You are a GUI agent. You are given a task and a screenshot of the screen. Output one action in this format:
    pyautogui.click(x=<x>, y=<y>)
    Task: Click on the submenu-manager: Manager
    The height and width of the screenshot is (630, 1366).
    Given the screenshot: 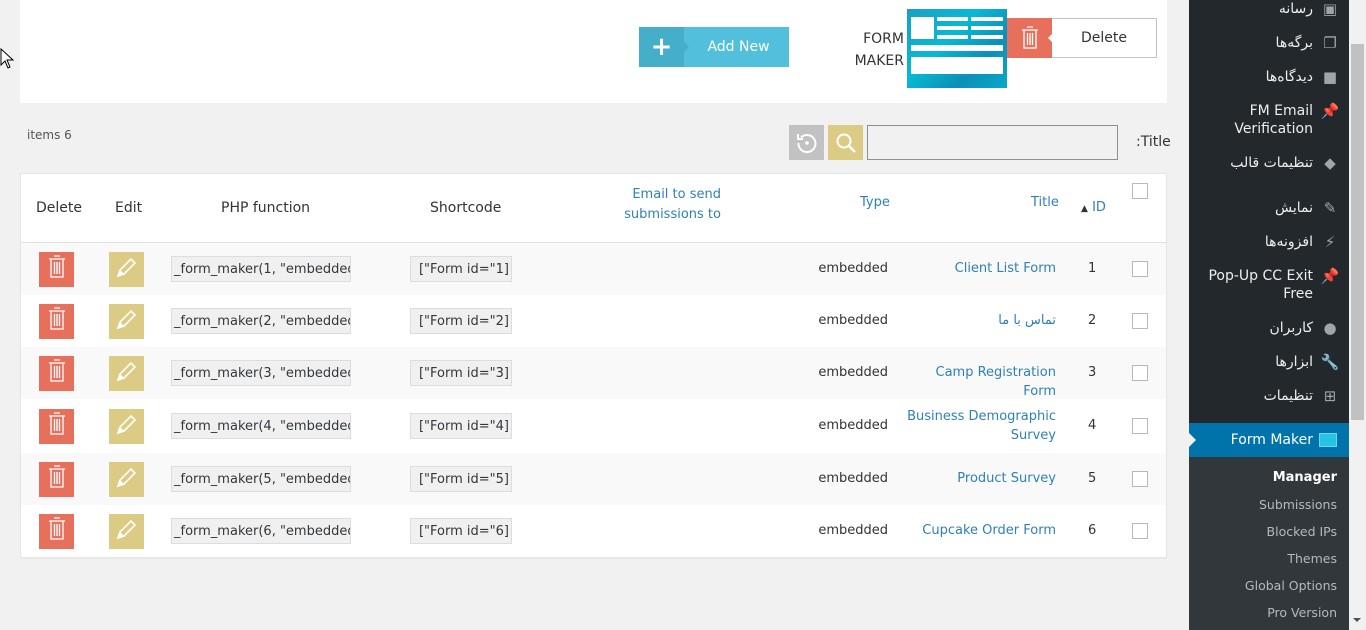 What is the action you would take?
    pyautogui.click(x=1305, y=477)
    